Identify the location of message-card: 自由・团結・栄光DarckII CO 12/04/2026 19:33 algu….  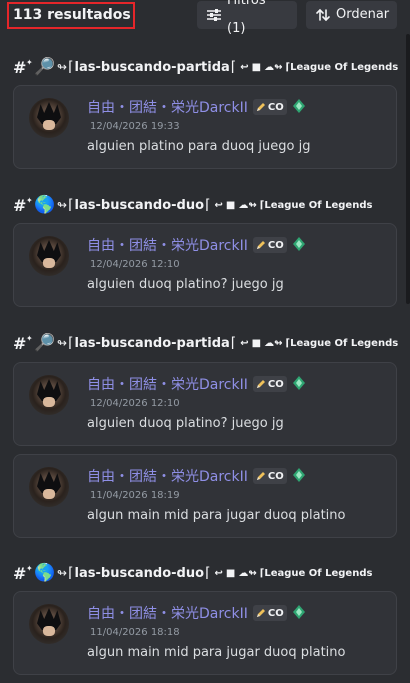
(205, 127).